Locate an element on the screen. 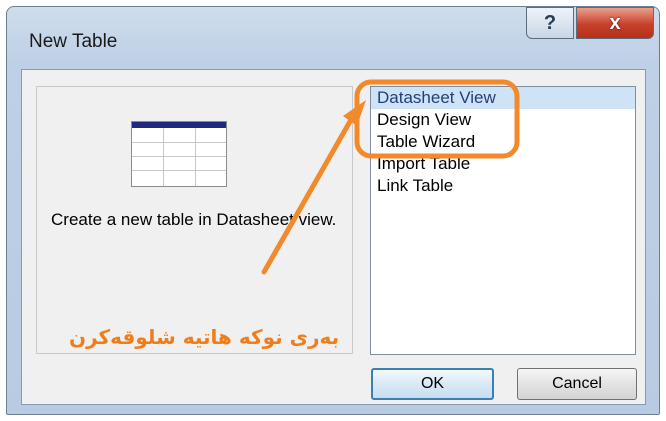 Image resolution: width=666 pixels, height=421 pixels. view-description: Create a new table in Datasheet view. is located at coordinates (194, 219).